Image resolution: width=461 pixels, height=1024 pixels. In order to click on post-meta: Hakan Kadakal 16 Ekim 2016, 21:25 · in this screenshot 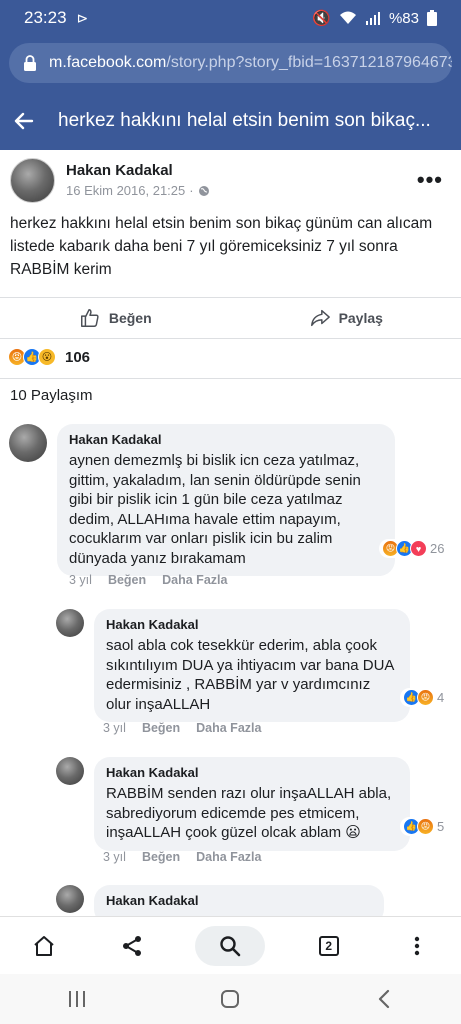, I will do `click(138, 180)`.